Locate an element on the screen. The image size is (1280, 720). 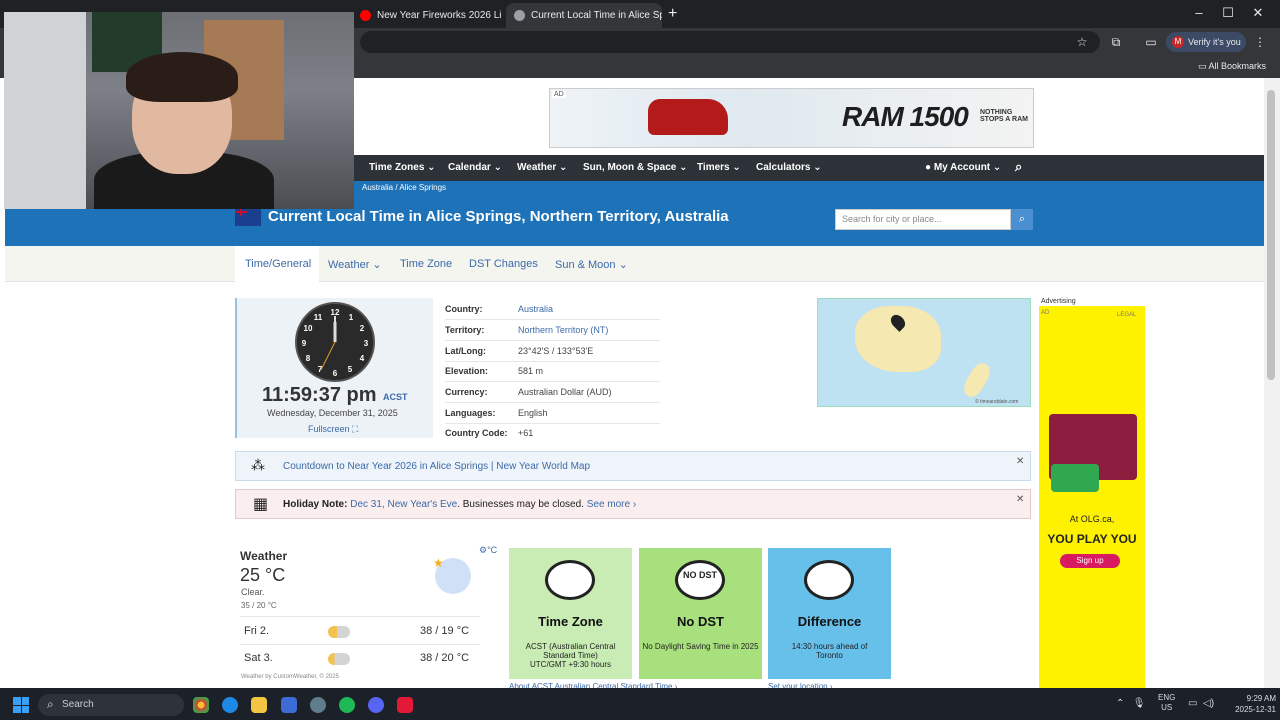
breadcrumb-alice-springs: Alice Springs is located at coordinates (422, 187).